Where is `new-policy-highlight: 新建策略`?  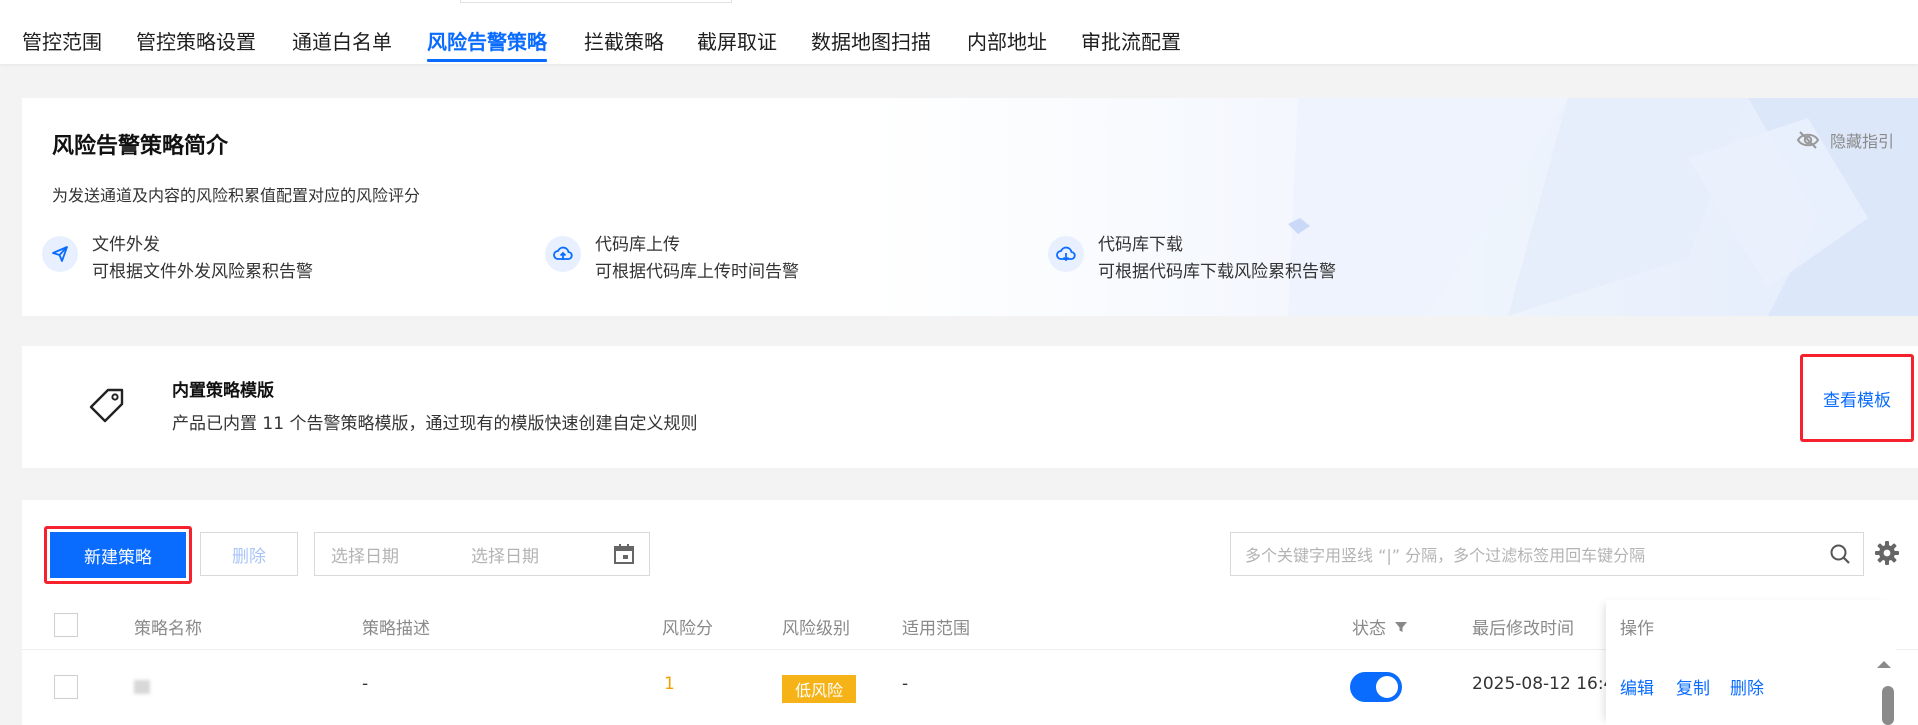 new-policy-highlight: 新建策略 is located at coordinates (118, 555).